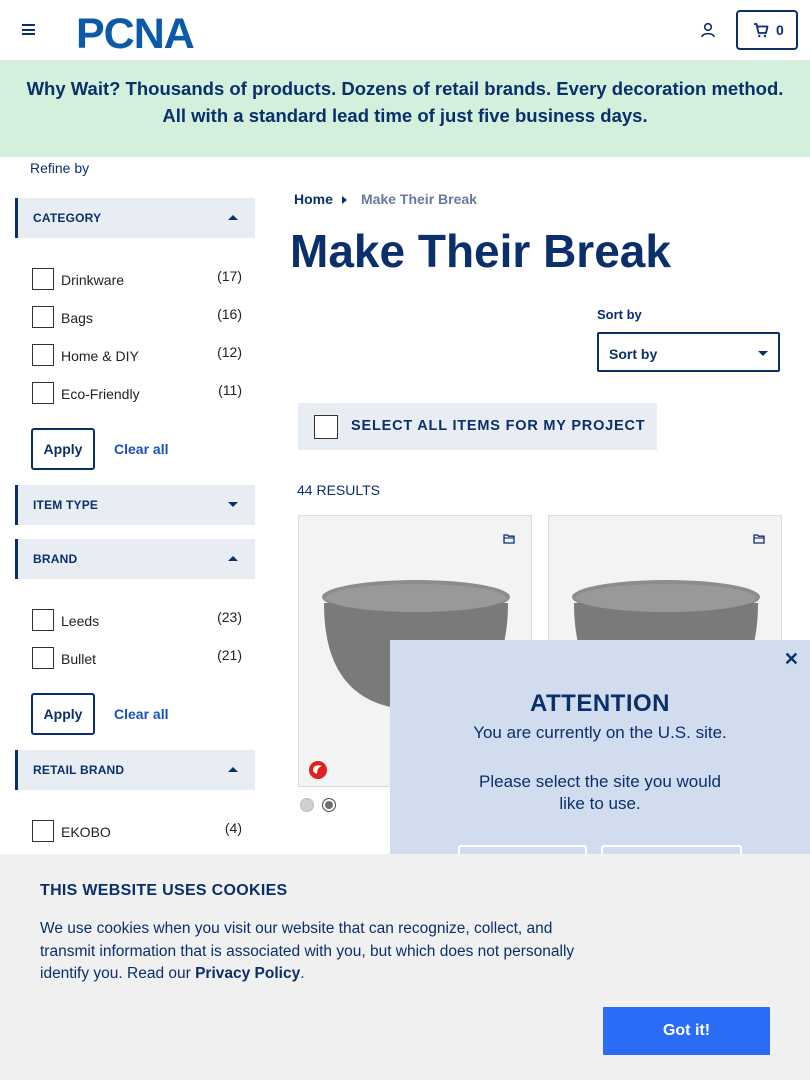 The height and width of the screenshot is (1080, 810). I want to click on site-header: PCNA 0, so click(405, 30).